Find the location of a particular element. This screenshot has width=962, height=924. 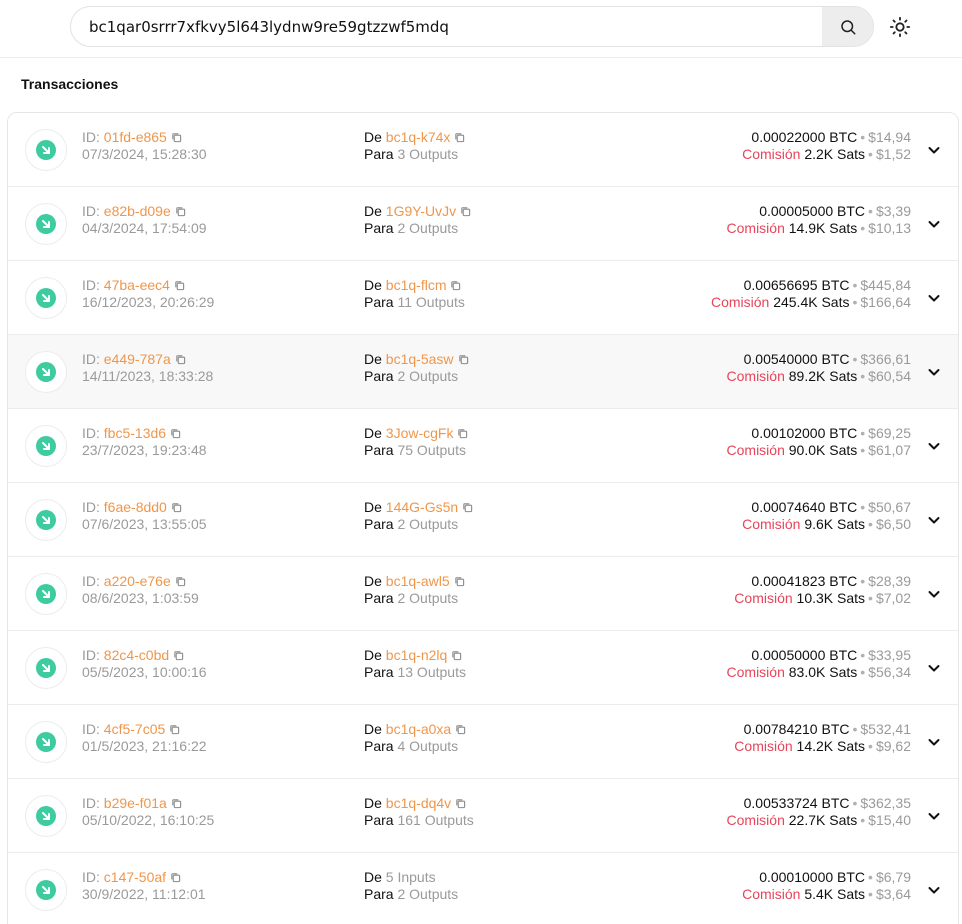

tx-id-link: a220-e76e is located at coordinates (137, 581).